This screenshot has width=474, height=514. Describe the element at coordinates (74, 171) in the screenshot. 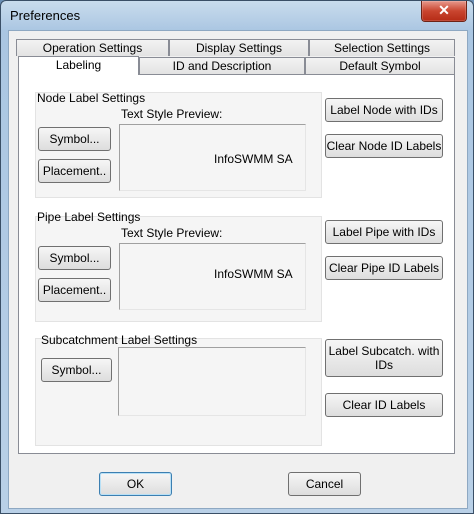

I see `node-placement-button: Placement..` at that location.